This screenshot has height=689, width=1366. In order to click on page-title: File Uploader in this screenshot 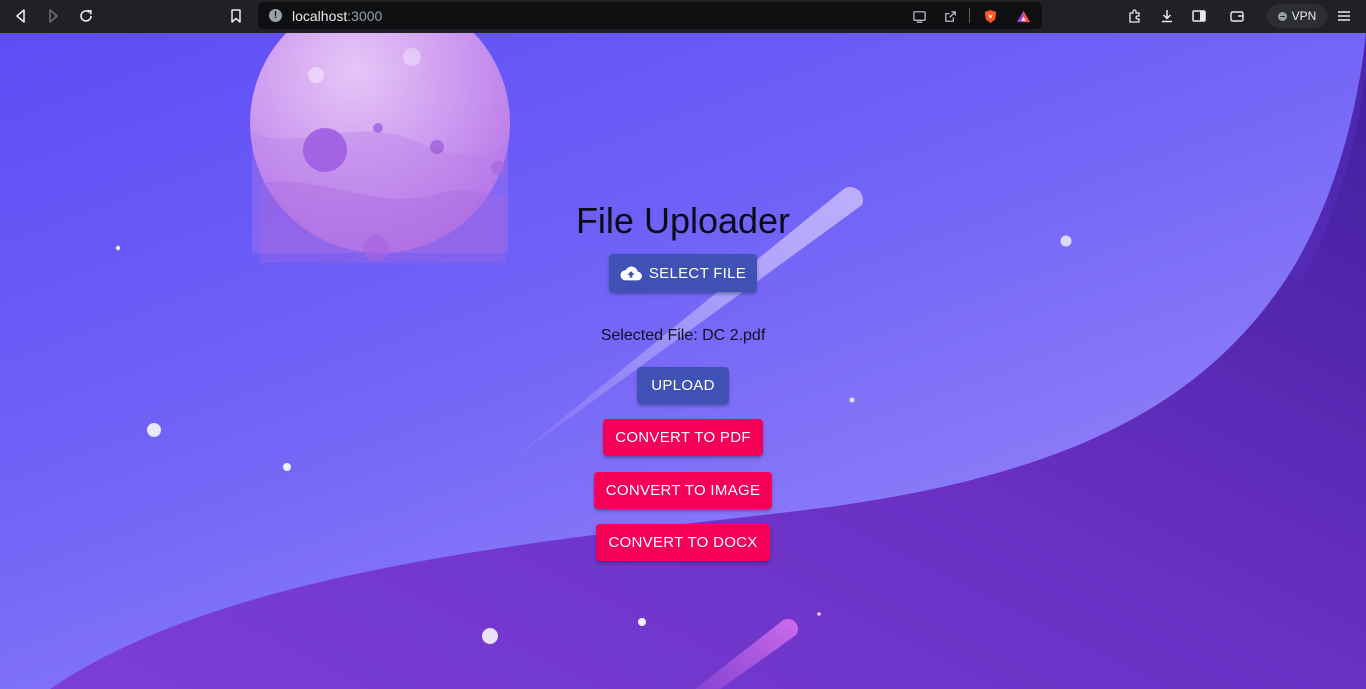, I will do `click(683, 220)`.